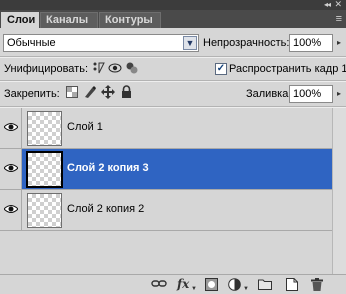 This screenshot has width=346, height=294. I want to click on tab-layers: Слои, so click(20, 20).